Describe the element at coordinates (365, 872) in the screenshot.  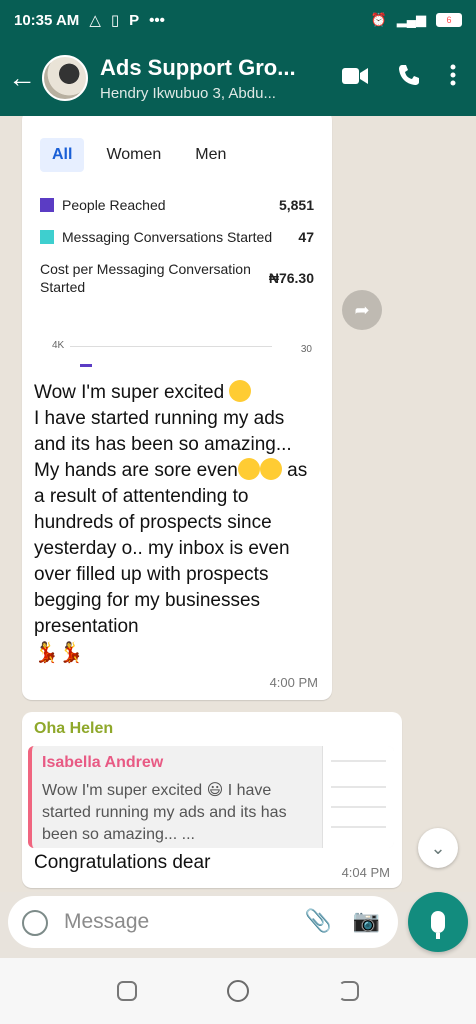
I see `message-time: 4:04 PM` at that location.